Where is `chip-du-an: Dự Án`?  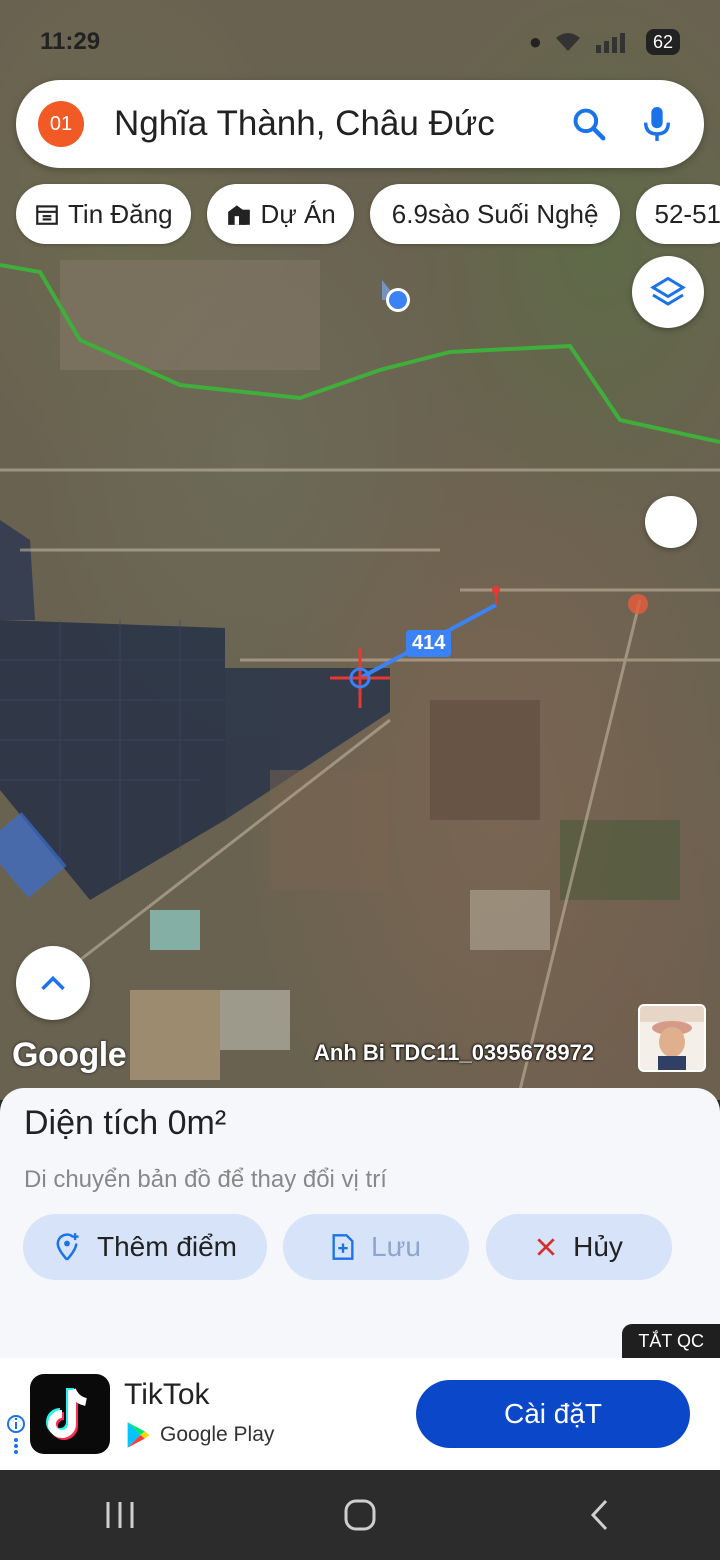
chip-du-an: Dự Án is located at coordinates (280, 214).